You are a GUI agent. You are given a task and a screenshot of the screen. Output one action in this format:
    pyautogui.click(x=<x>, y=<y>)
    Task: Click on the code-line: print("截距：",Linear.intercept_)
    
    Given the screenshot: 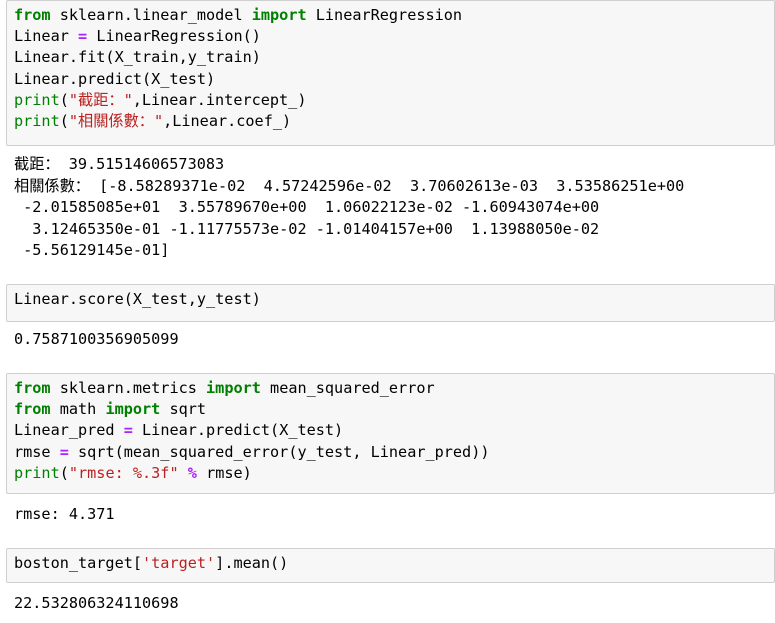 What is the action you would take?
    pyautogui.click(x=394, y=100)
    